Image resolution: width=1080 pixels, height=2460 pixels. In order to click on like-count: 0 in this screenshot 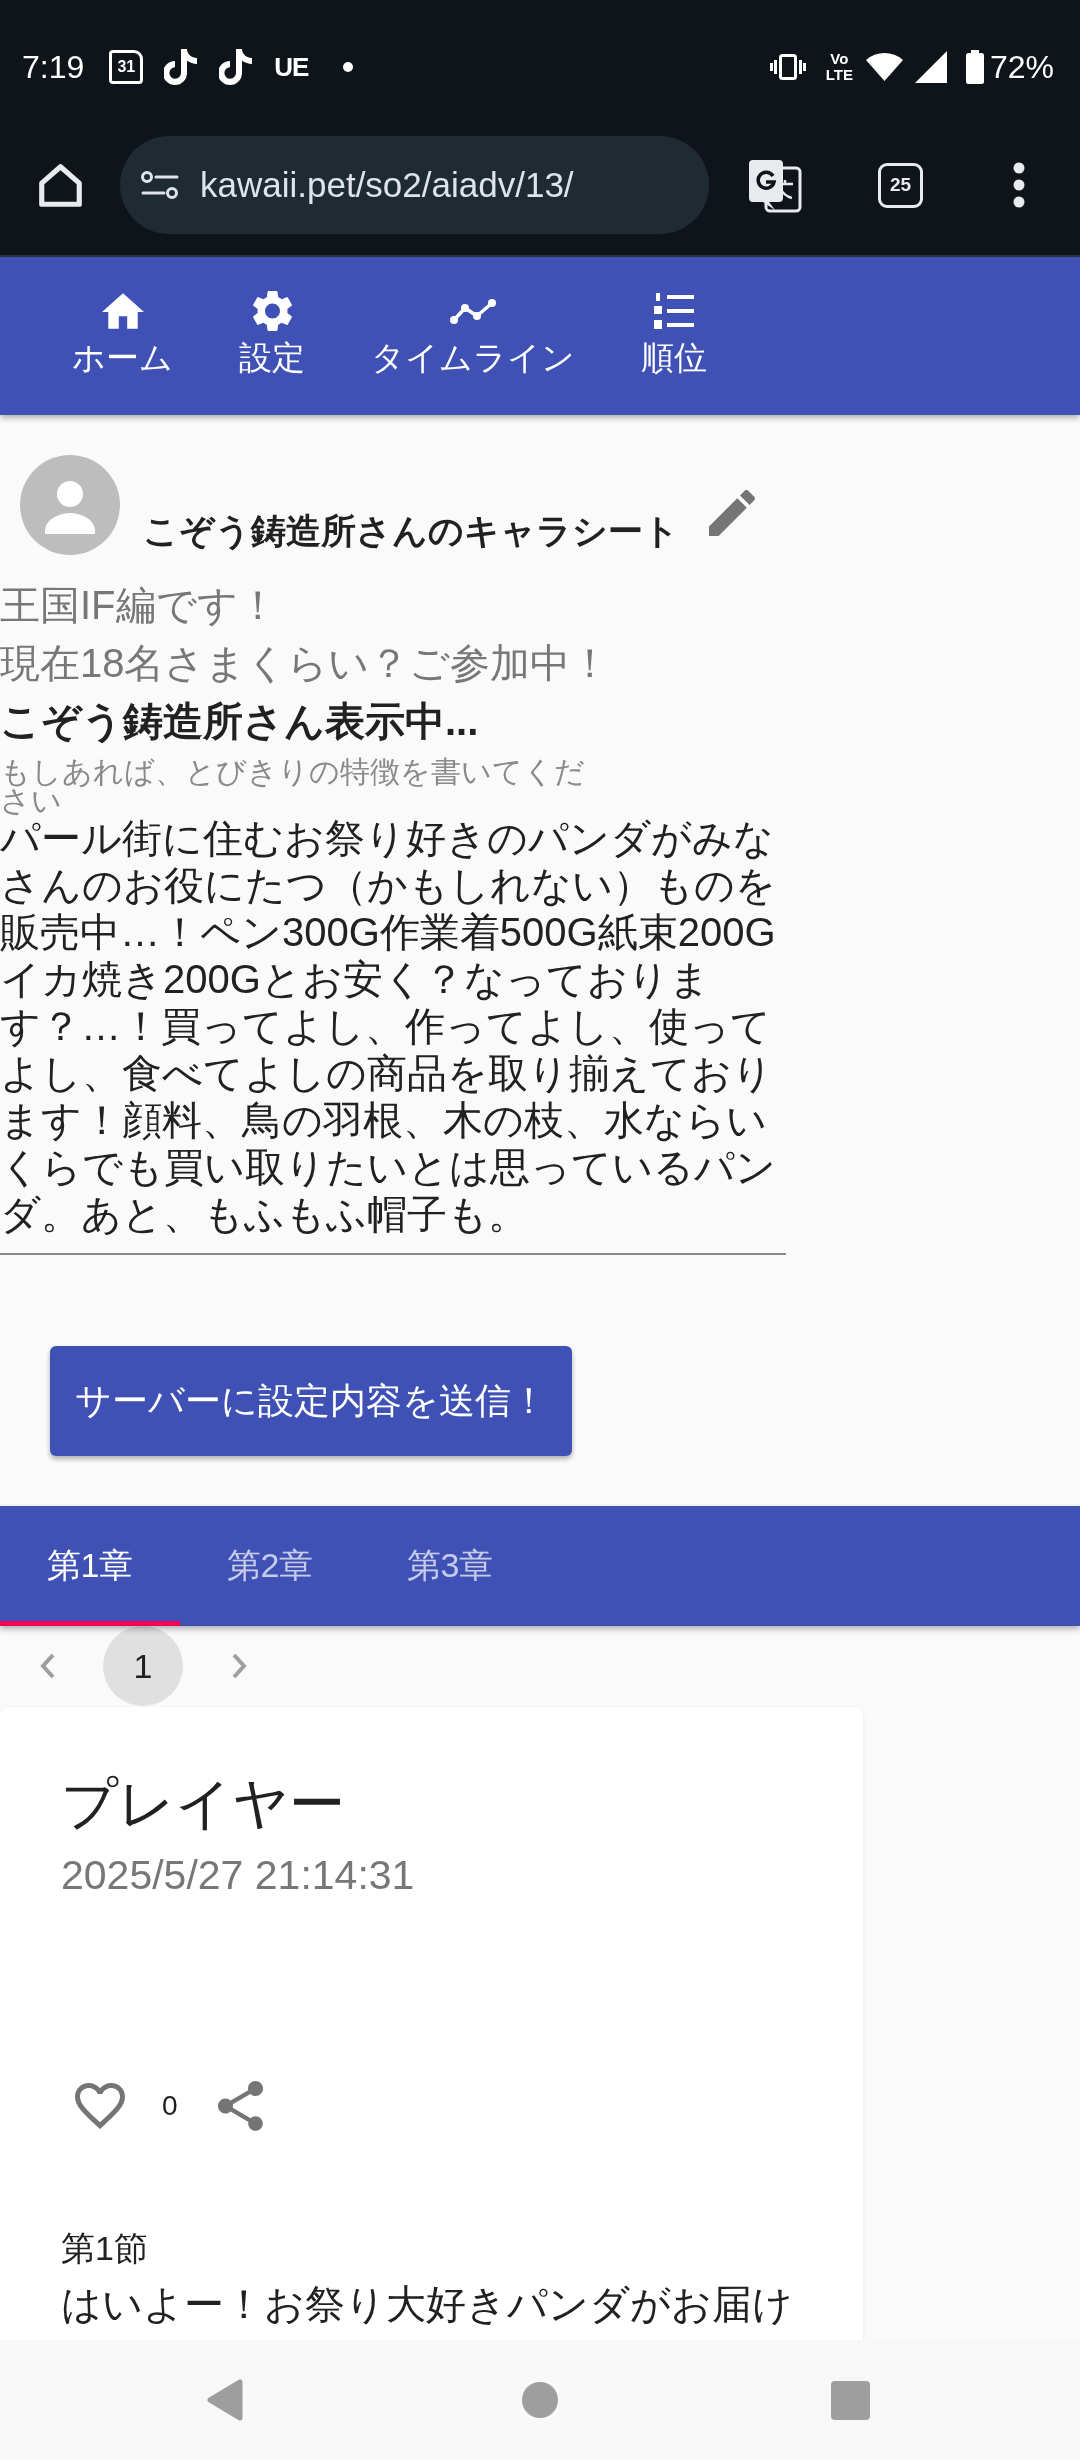, I will do `click(170, 2106)`.